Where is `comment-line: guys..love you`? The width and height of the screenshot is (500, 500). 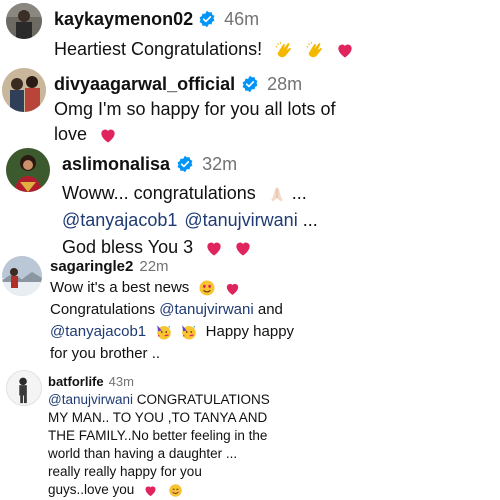
comment-line: guys..love you is located at coordinates (271, 490).